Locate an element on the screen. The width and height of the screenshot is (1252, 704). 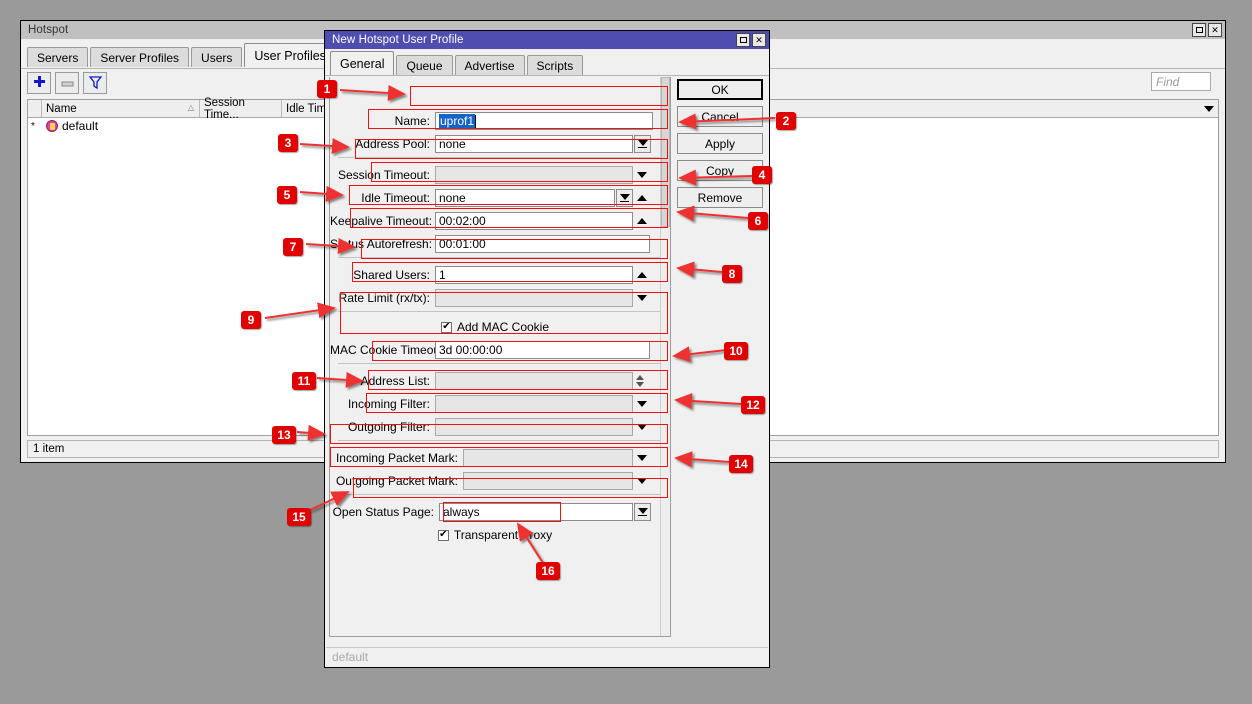
add-mac-cookie-row: ✔ Add MAC Cookie is located at coordinates (495, 327).